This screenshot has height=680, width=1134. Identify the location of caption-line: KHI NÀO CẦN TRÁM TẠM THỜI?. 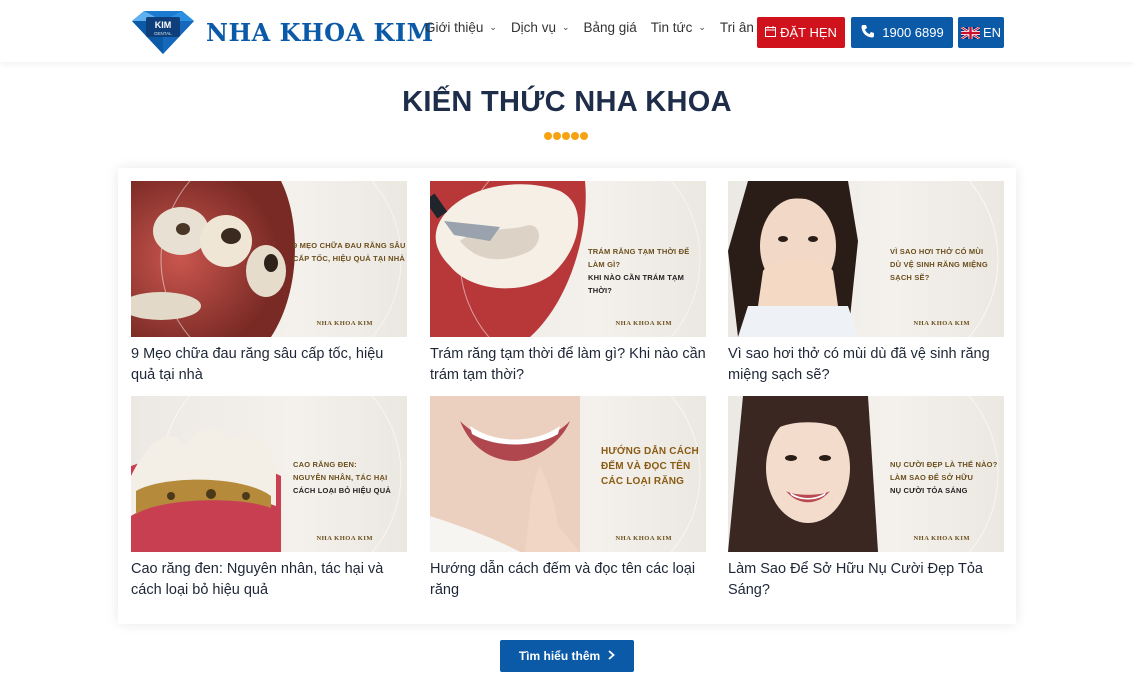
(636, 284).